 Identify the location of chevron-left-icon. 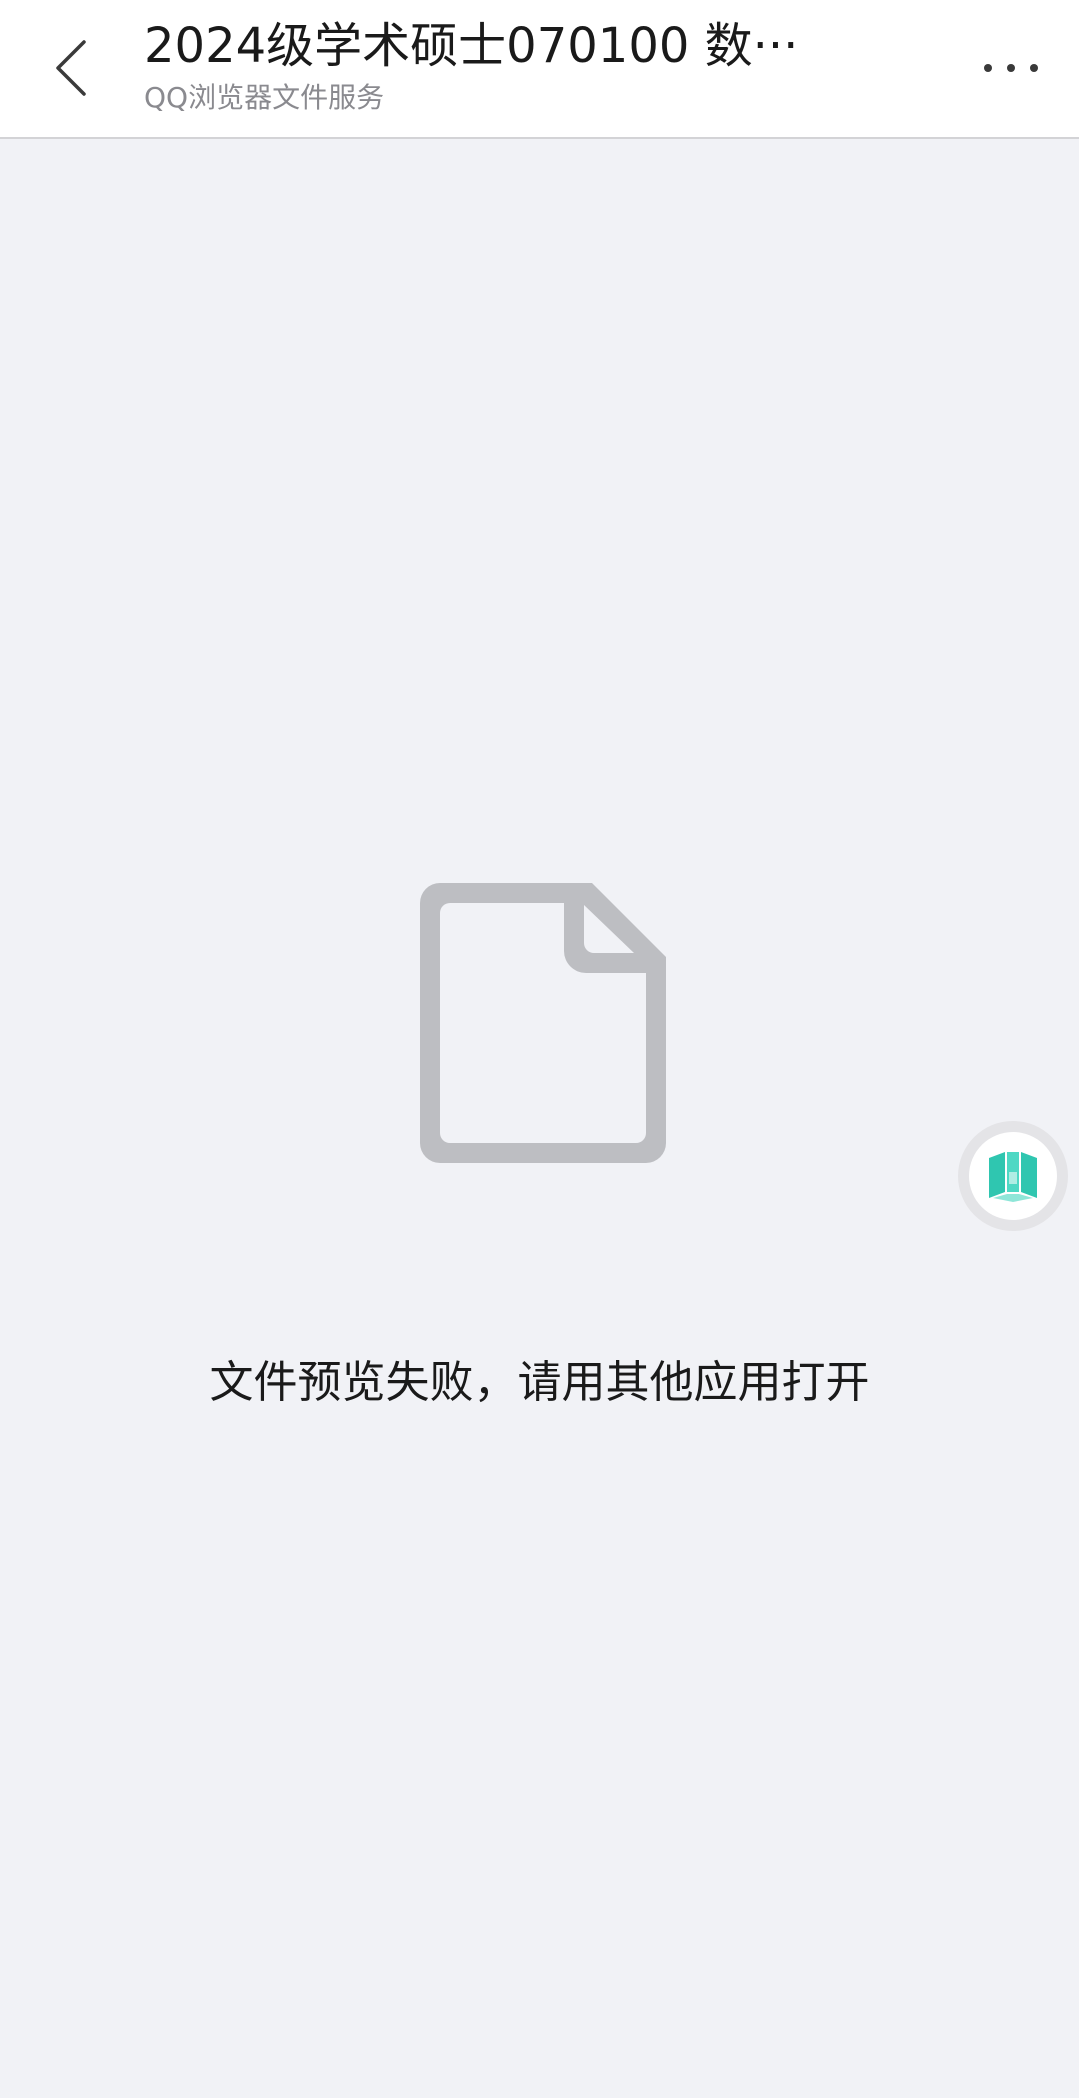
(71, 68).